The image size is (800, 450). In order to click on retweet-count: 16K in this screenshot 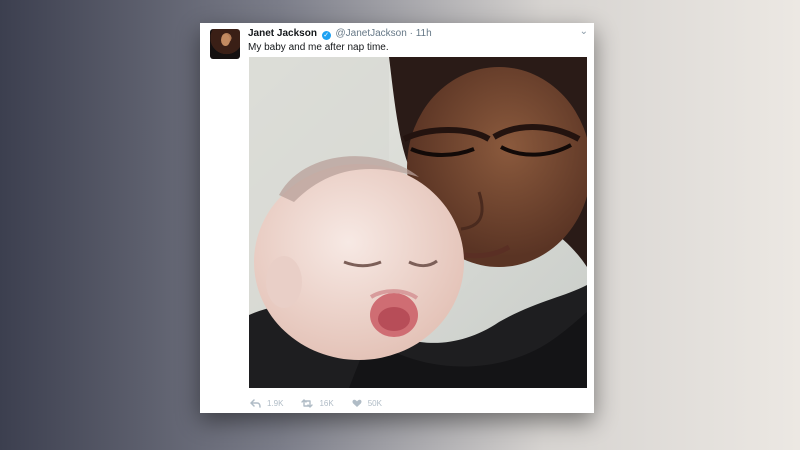, I will do `click(326, 403)`.